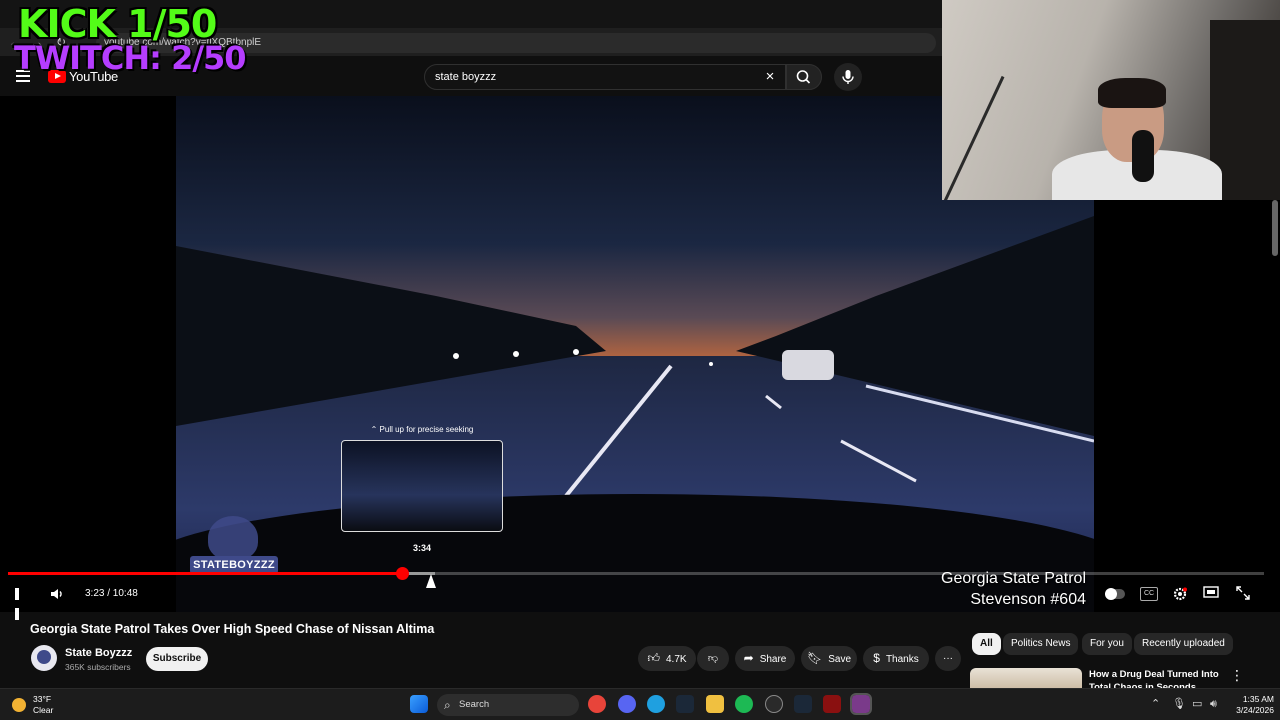 The height and width of the screenshot is (720, 1280). Describe the element at coordinates (770, 77) in the screenshot. I see `clear-search-icon: ×` at that location.